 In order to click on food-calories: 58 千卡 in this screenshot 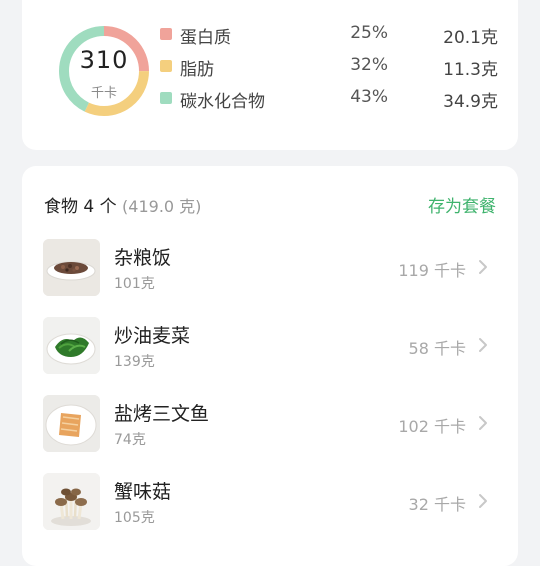, I will do `click(437, 348)`.